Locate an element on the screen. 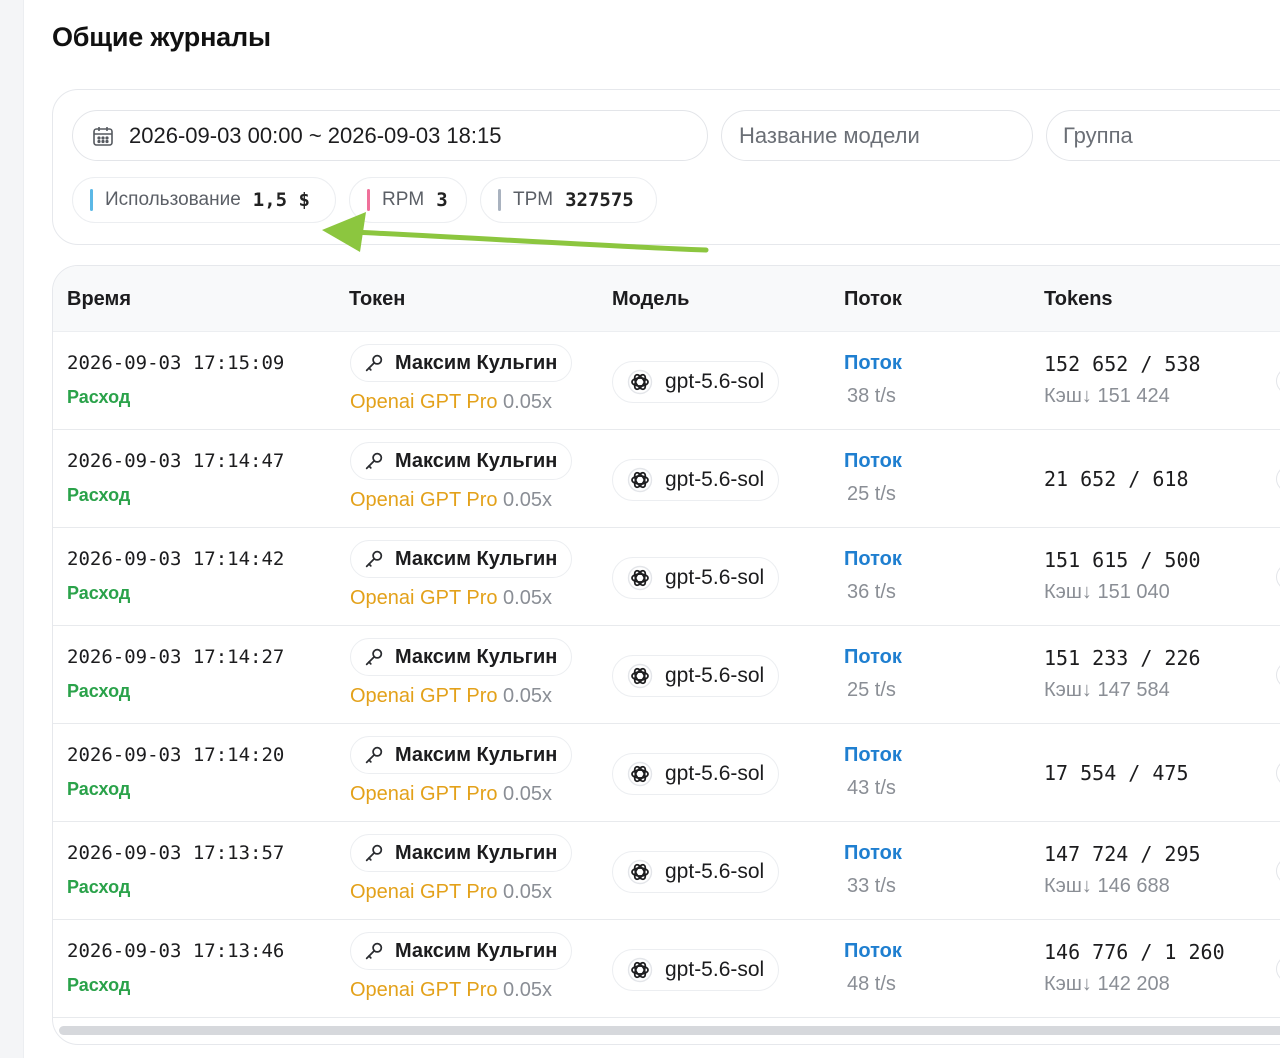  rpm-label: RPM is located at coordinates (403, 199).